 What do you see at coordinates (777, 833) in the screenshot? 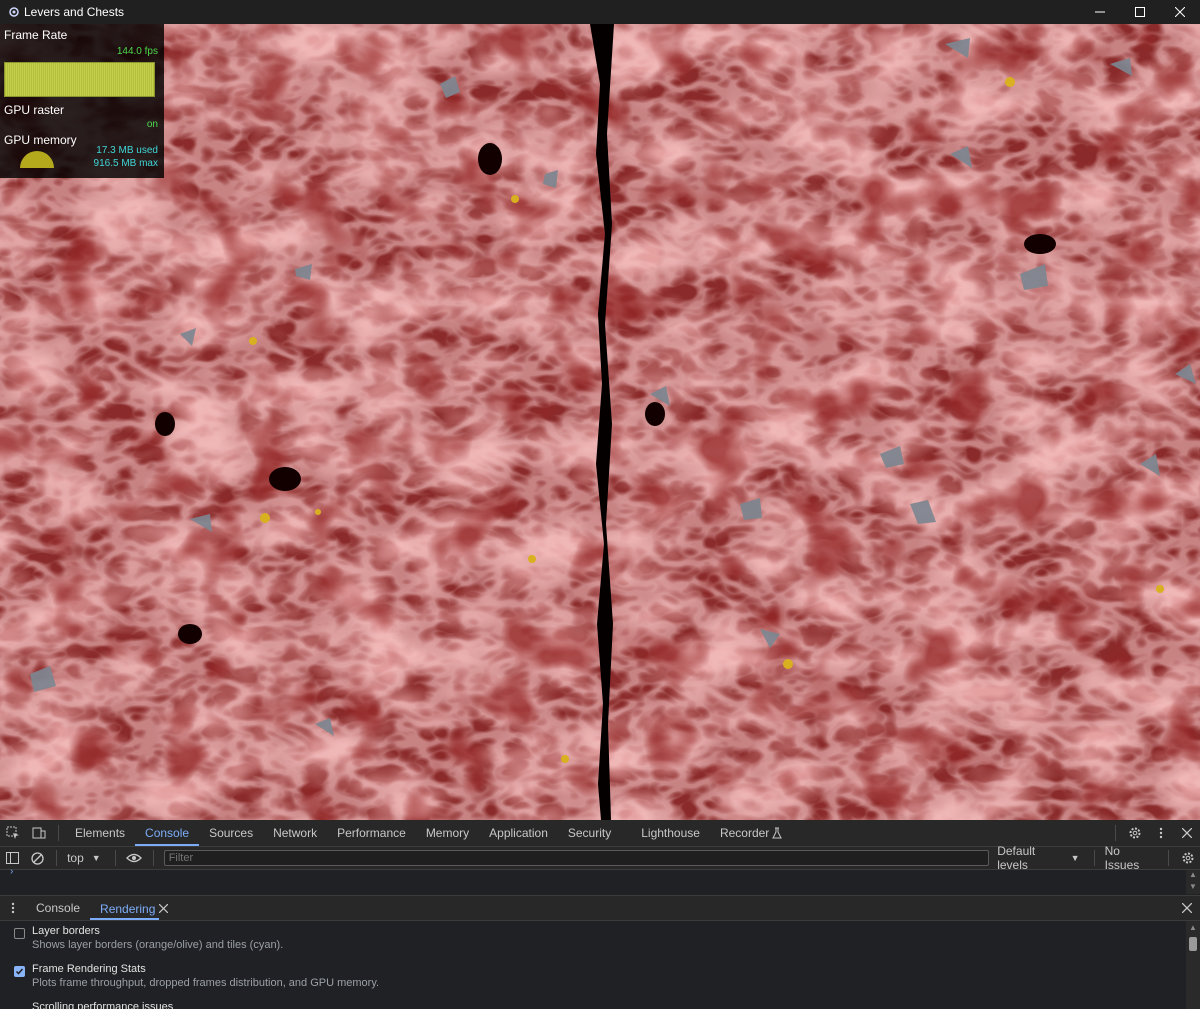
I see `flask-icon` at bounding box center [777, 833].